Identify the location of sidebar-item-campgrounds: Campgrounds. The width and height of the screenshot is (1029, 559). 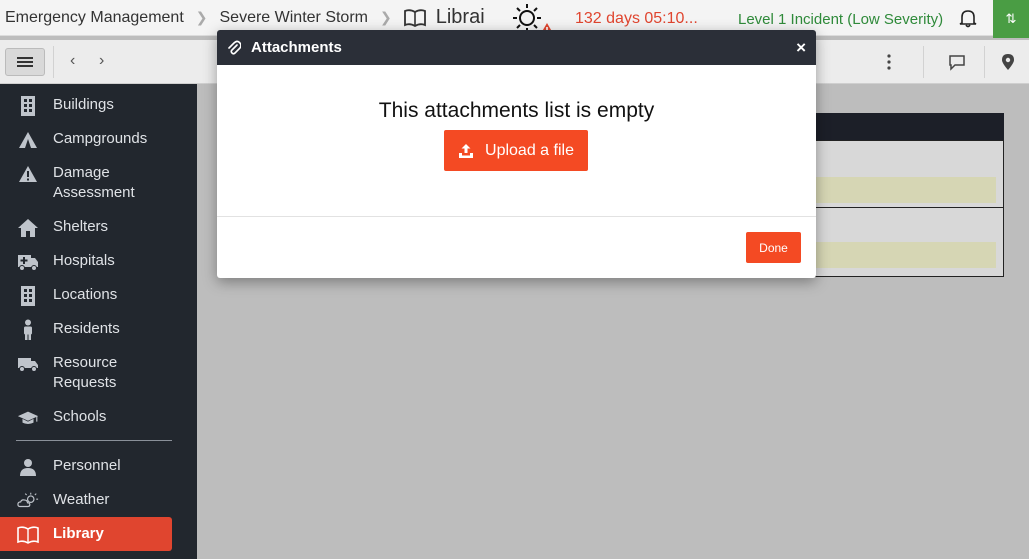
(98, 140).